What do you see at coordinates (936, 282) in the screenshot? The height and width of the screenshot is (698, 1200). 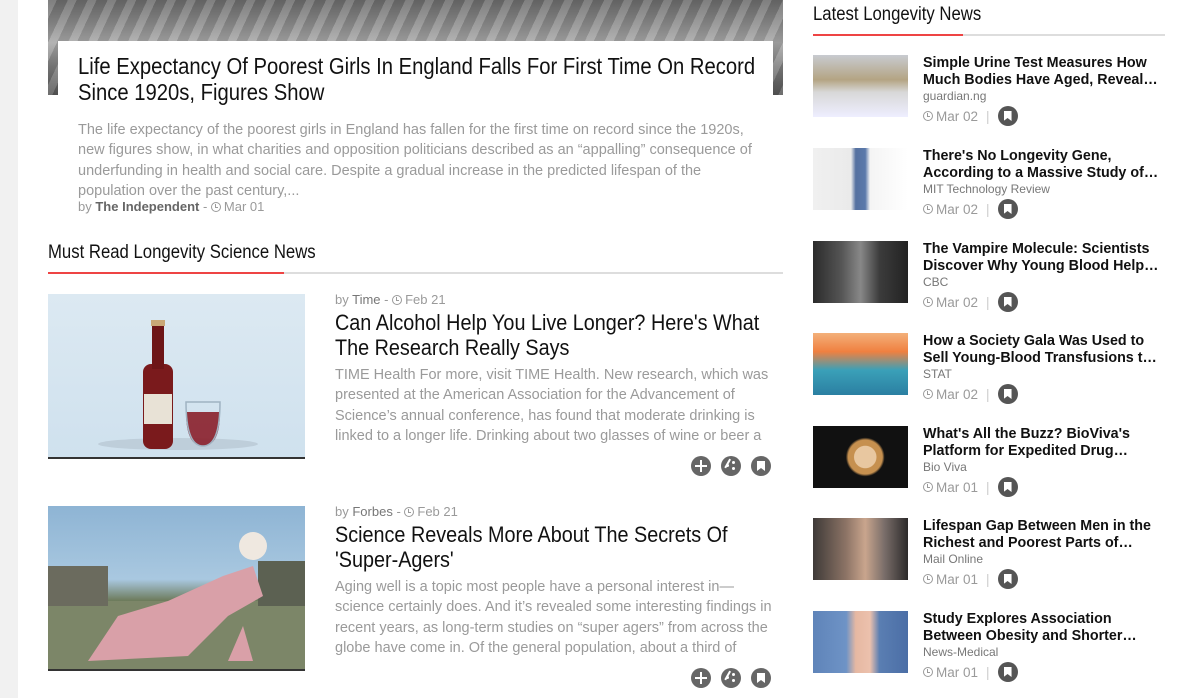 I see `latest-source: CBC` at bounding box center [936, 282].